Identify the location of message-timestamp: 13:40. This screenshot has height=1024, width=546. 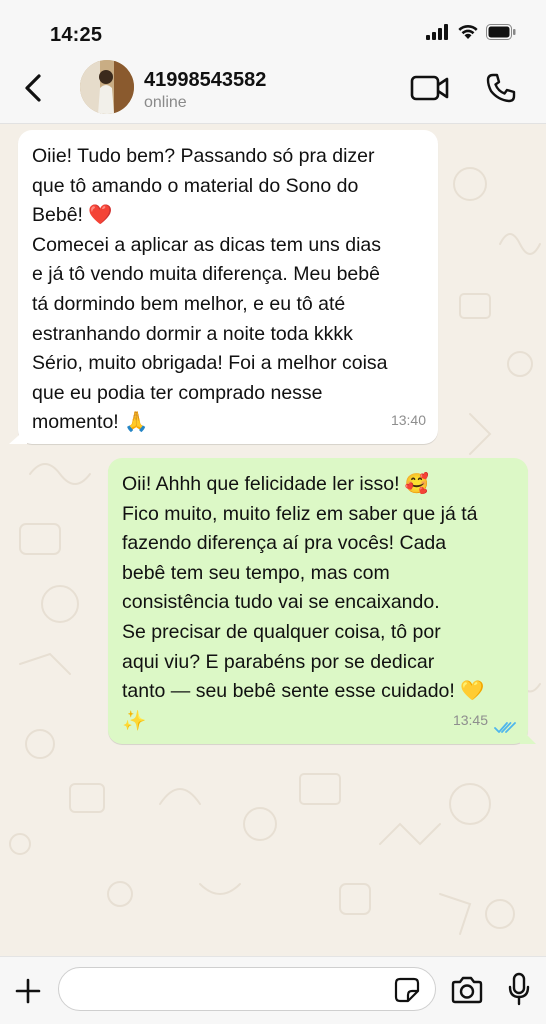
(408, 420).